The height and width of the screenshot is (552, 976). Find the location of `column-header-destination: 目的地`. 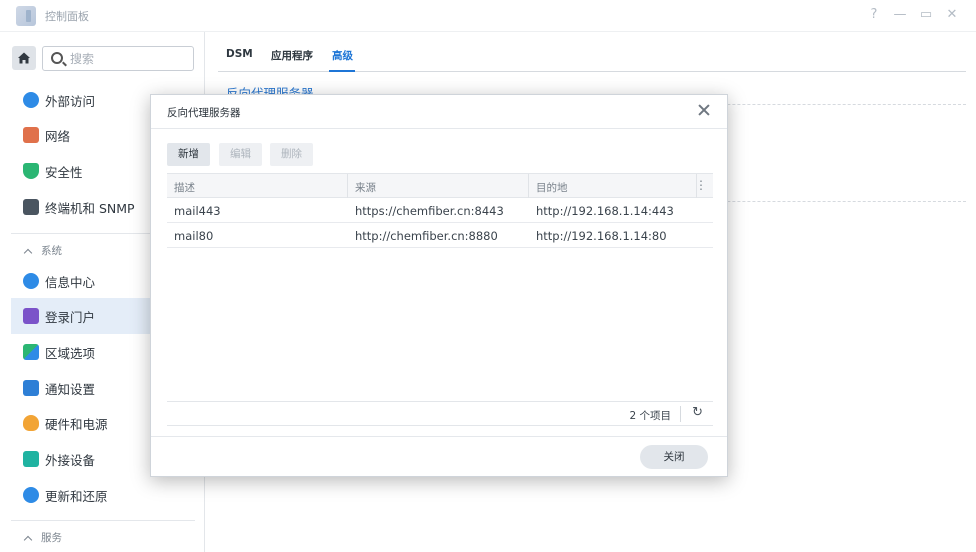

column-header-destination: 目的地 is located at coordinates (552, 187).